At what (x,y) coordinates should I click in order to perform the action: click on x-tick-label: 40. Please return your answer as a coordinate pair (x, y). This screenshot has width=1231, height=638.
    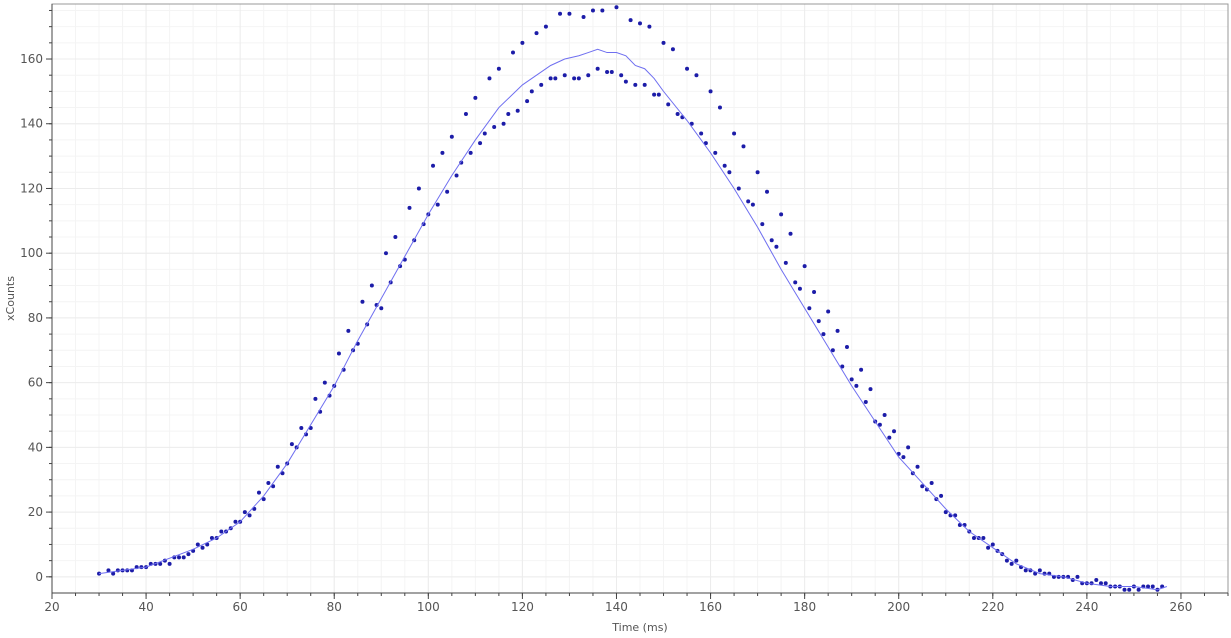
    Looking at the image, I should click on (145, 607).